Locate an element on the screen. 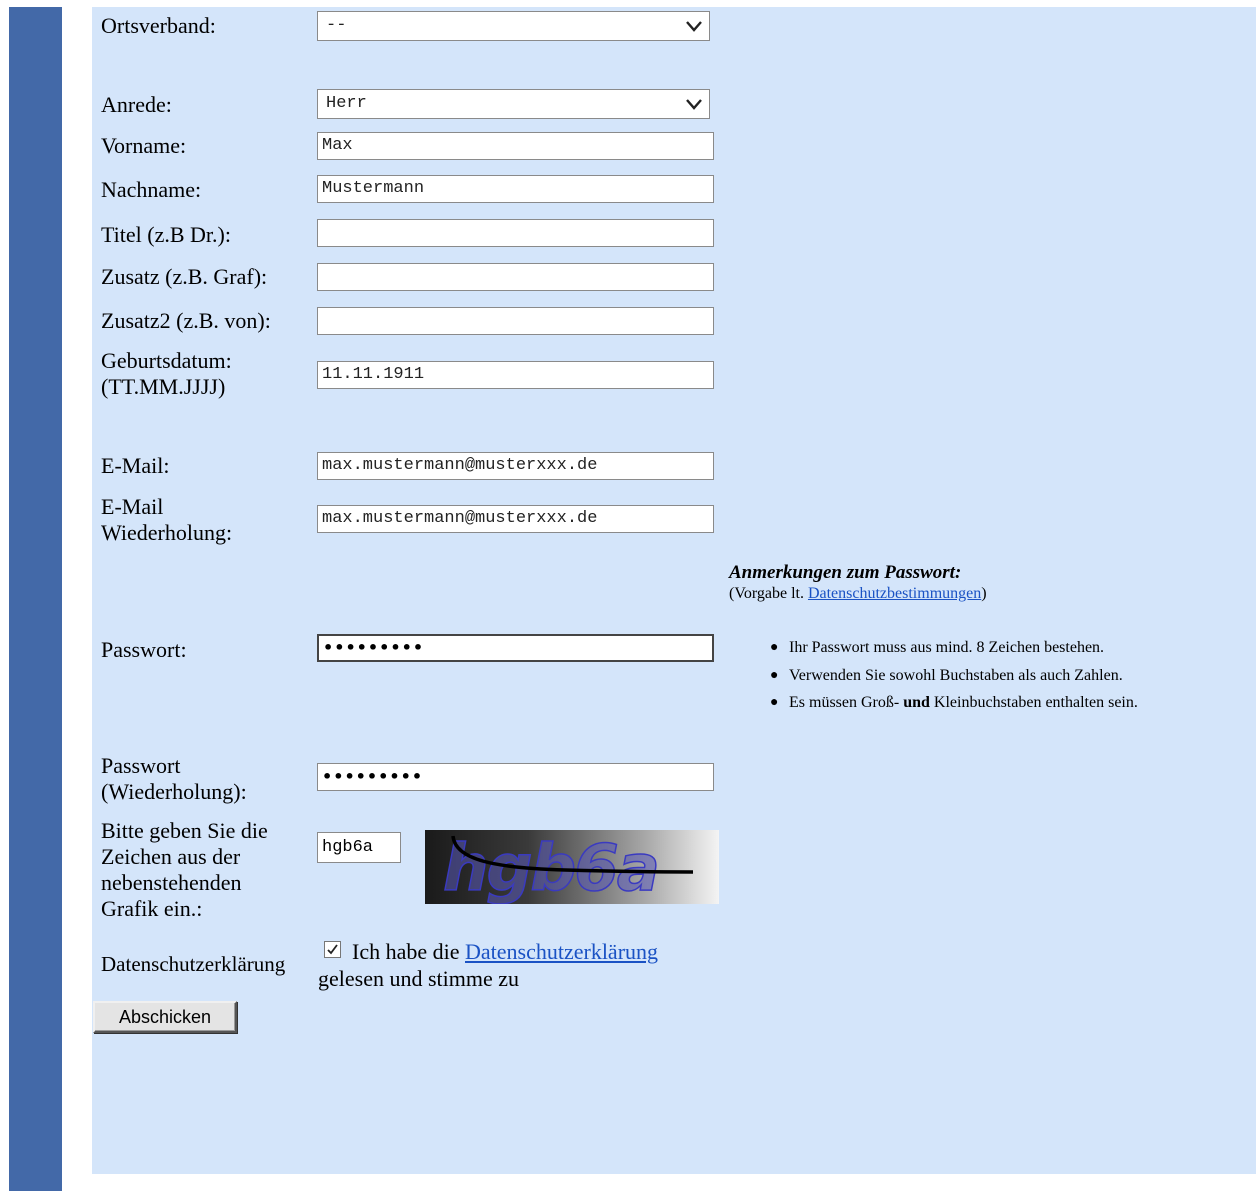 This screenshot has height=1191, width=1256. email-repeat-input: max.mustermann@musterxxx.de is located at coordinates (515, 519).